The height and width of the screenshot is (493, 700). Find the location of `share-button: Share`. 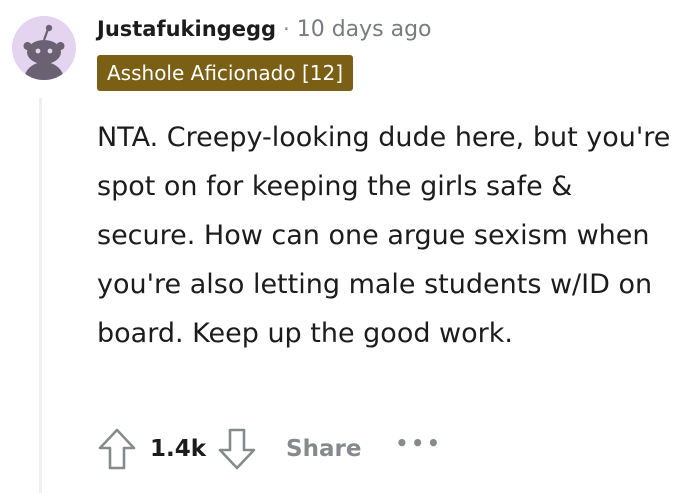

share-button: Share is located at coordinates (323, 449).